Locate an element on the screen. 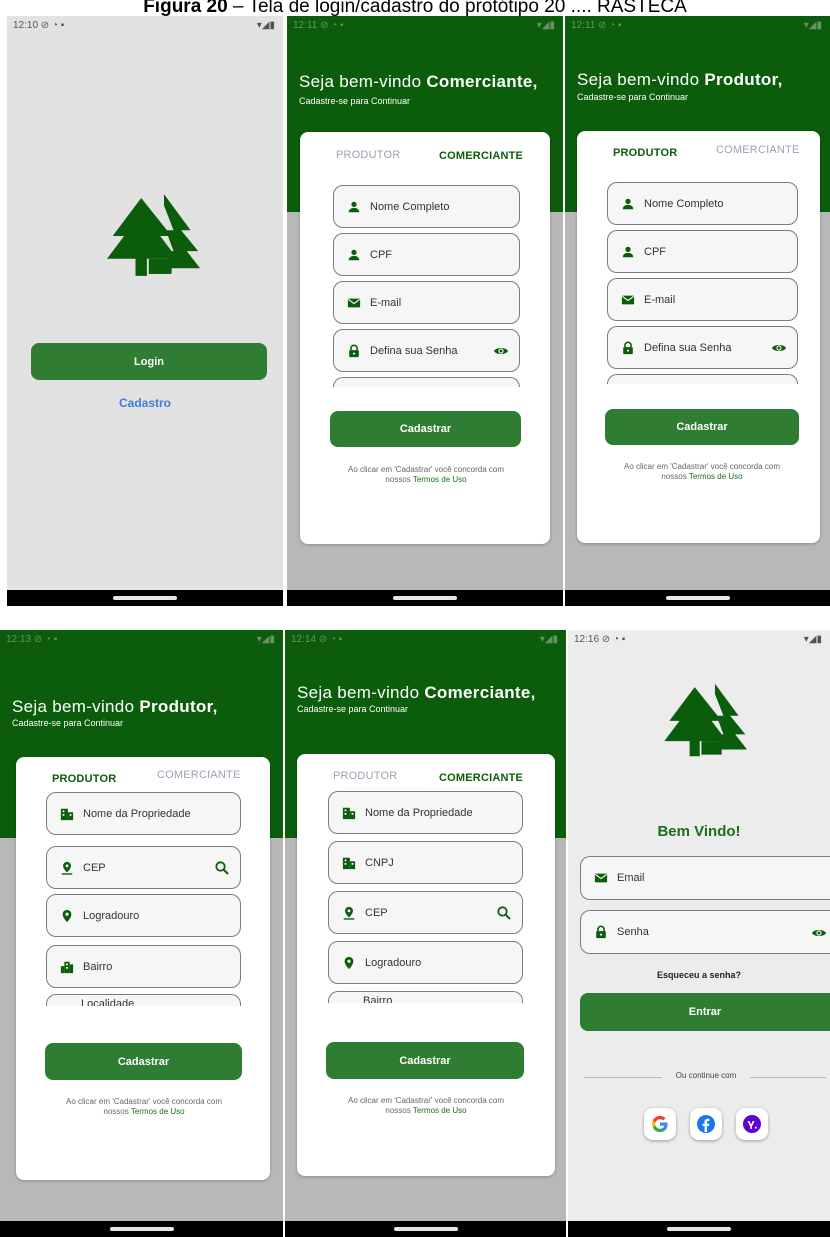 Image resolution: width=830 pixels, height=1237 pixels. facebook-login-button is located at coordinates (706, 1124).